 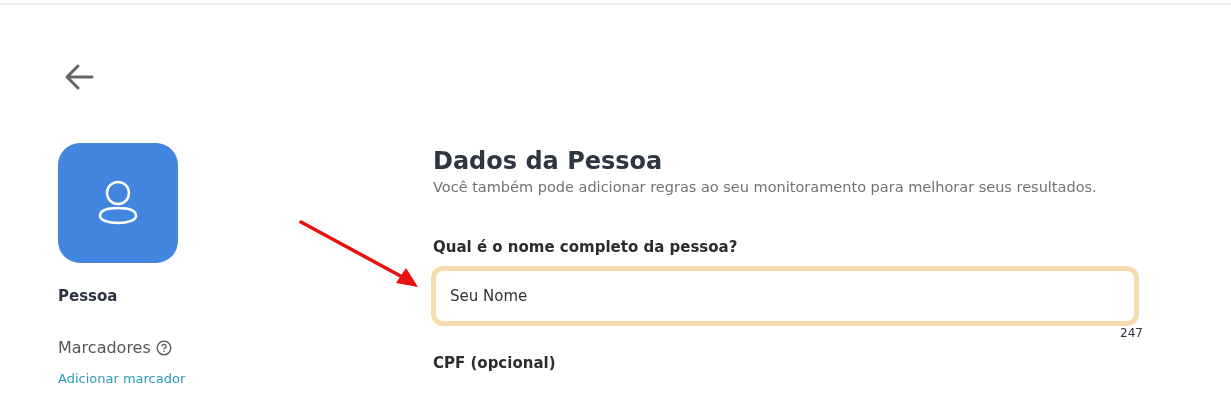 I want to click on form-title: Dados da Pessoa, so click(x=548, y=161).